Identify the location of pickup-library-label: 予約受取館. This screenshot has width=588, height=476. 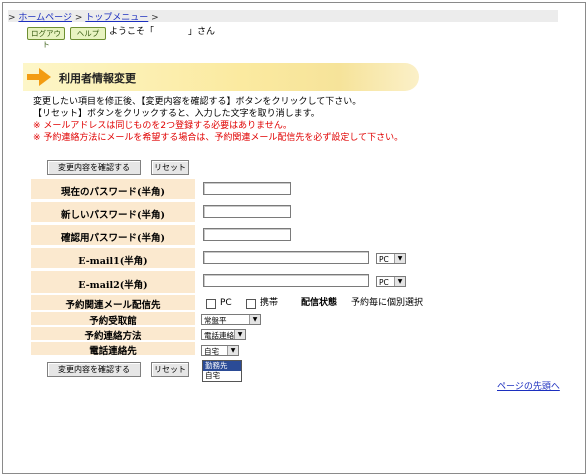
(113, 321).